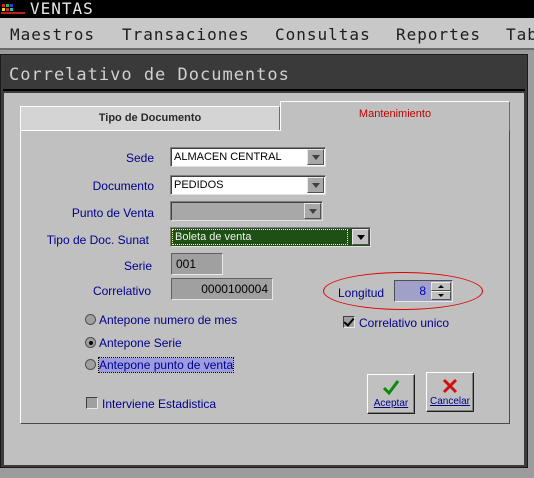  I want to click on sede-select: ALMACEN CENTRAL, so click(248, 157).